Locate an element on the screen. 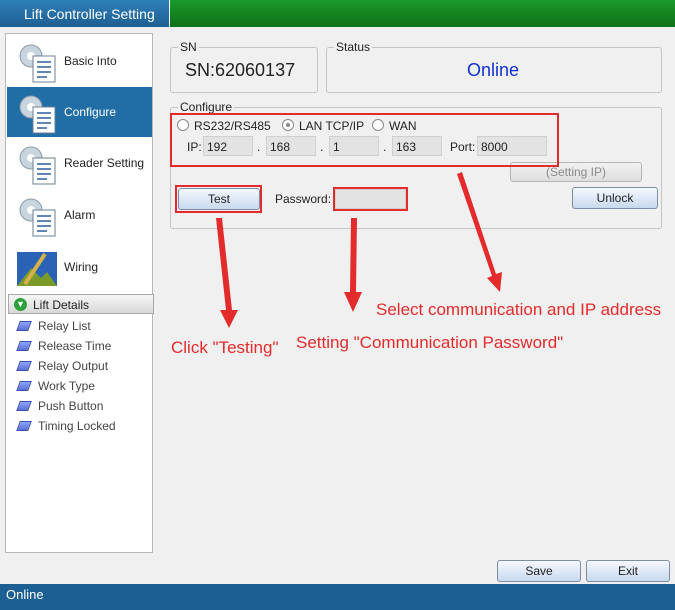  sn-group: SN SN:62060137 is located at coordinates (244, 66).